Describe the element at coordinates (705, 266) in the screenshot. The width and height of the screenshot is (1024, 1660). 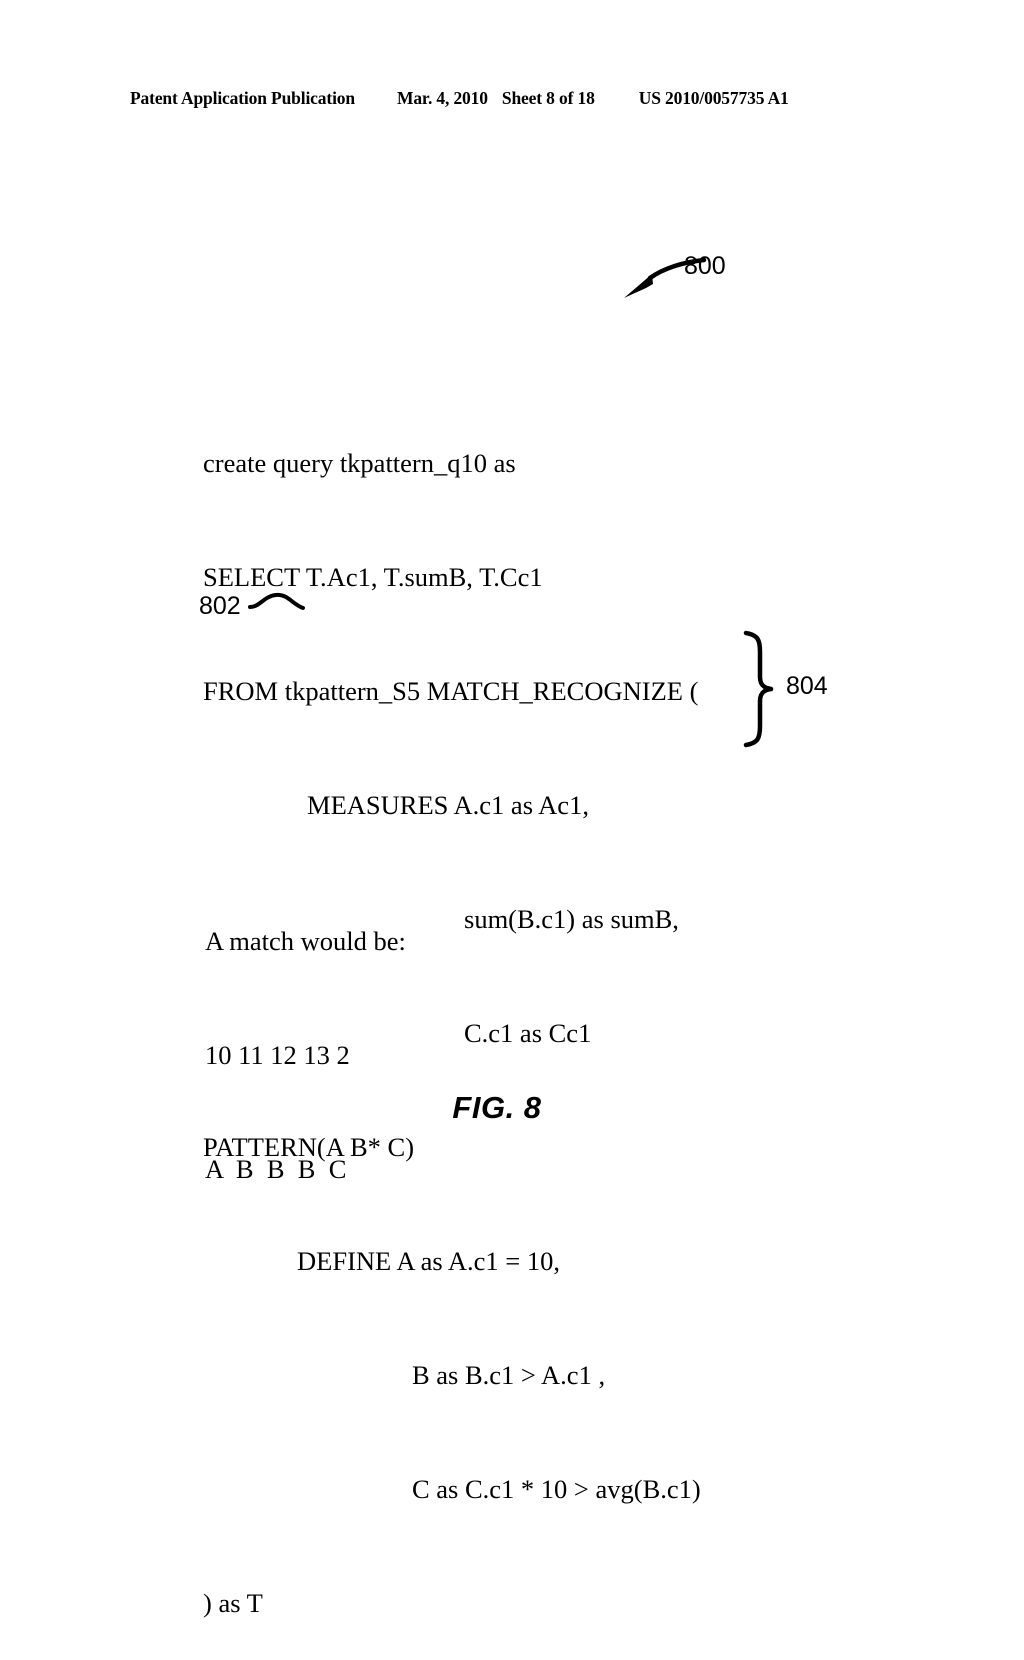
I see `reference-label-800: 800` at that location.